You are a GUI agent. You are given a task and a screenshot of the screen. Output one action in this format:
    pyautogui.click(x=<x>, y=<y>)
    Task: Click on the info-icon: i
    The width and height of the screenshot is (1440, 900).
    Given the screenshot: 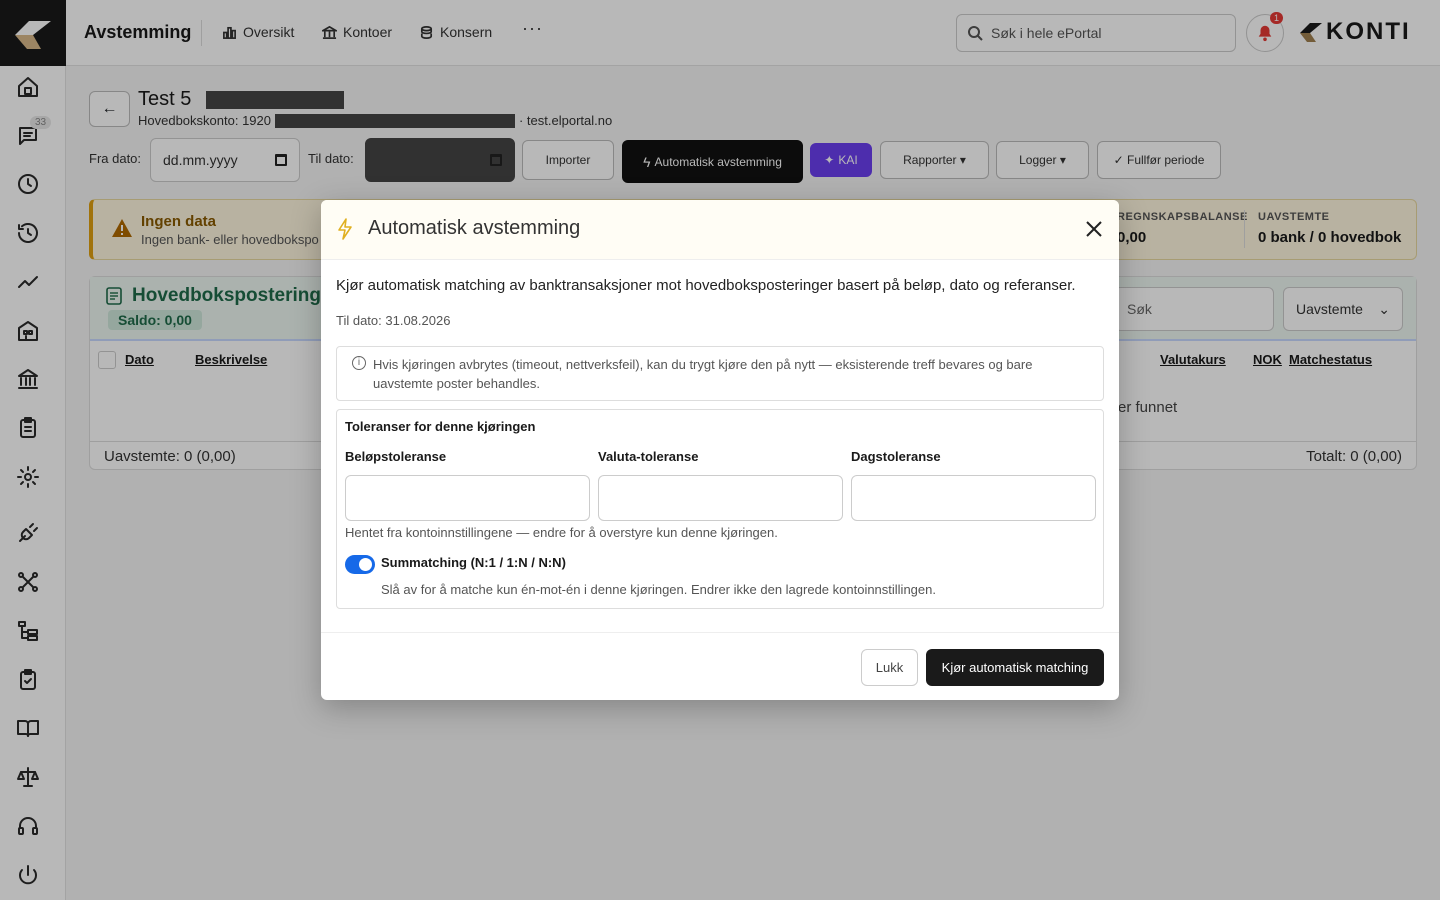 What is the action you would take?
    pyautogui.click(x=359, y=363)
    